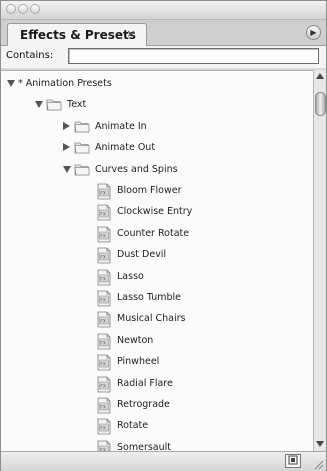 This screenshot has height=471, width=327. I want to click on panel-menu-button: ▶, so click(313, 32).